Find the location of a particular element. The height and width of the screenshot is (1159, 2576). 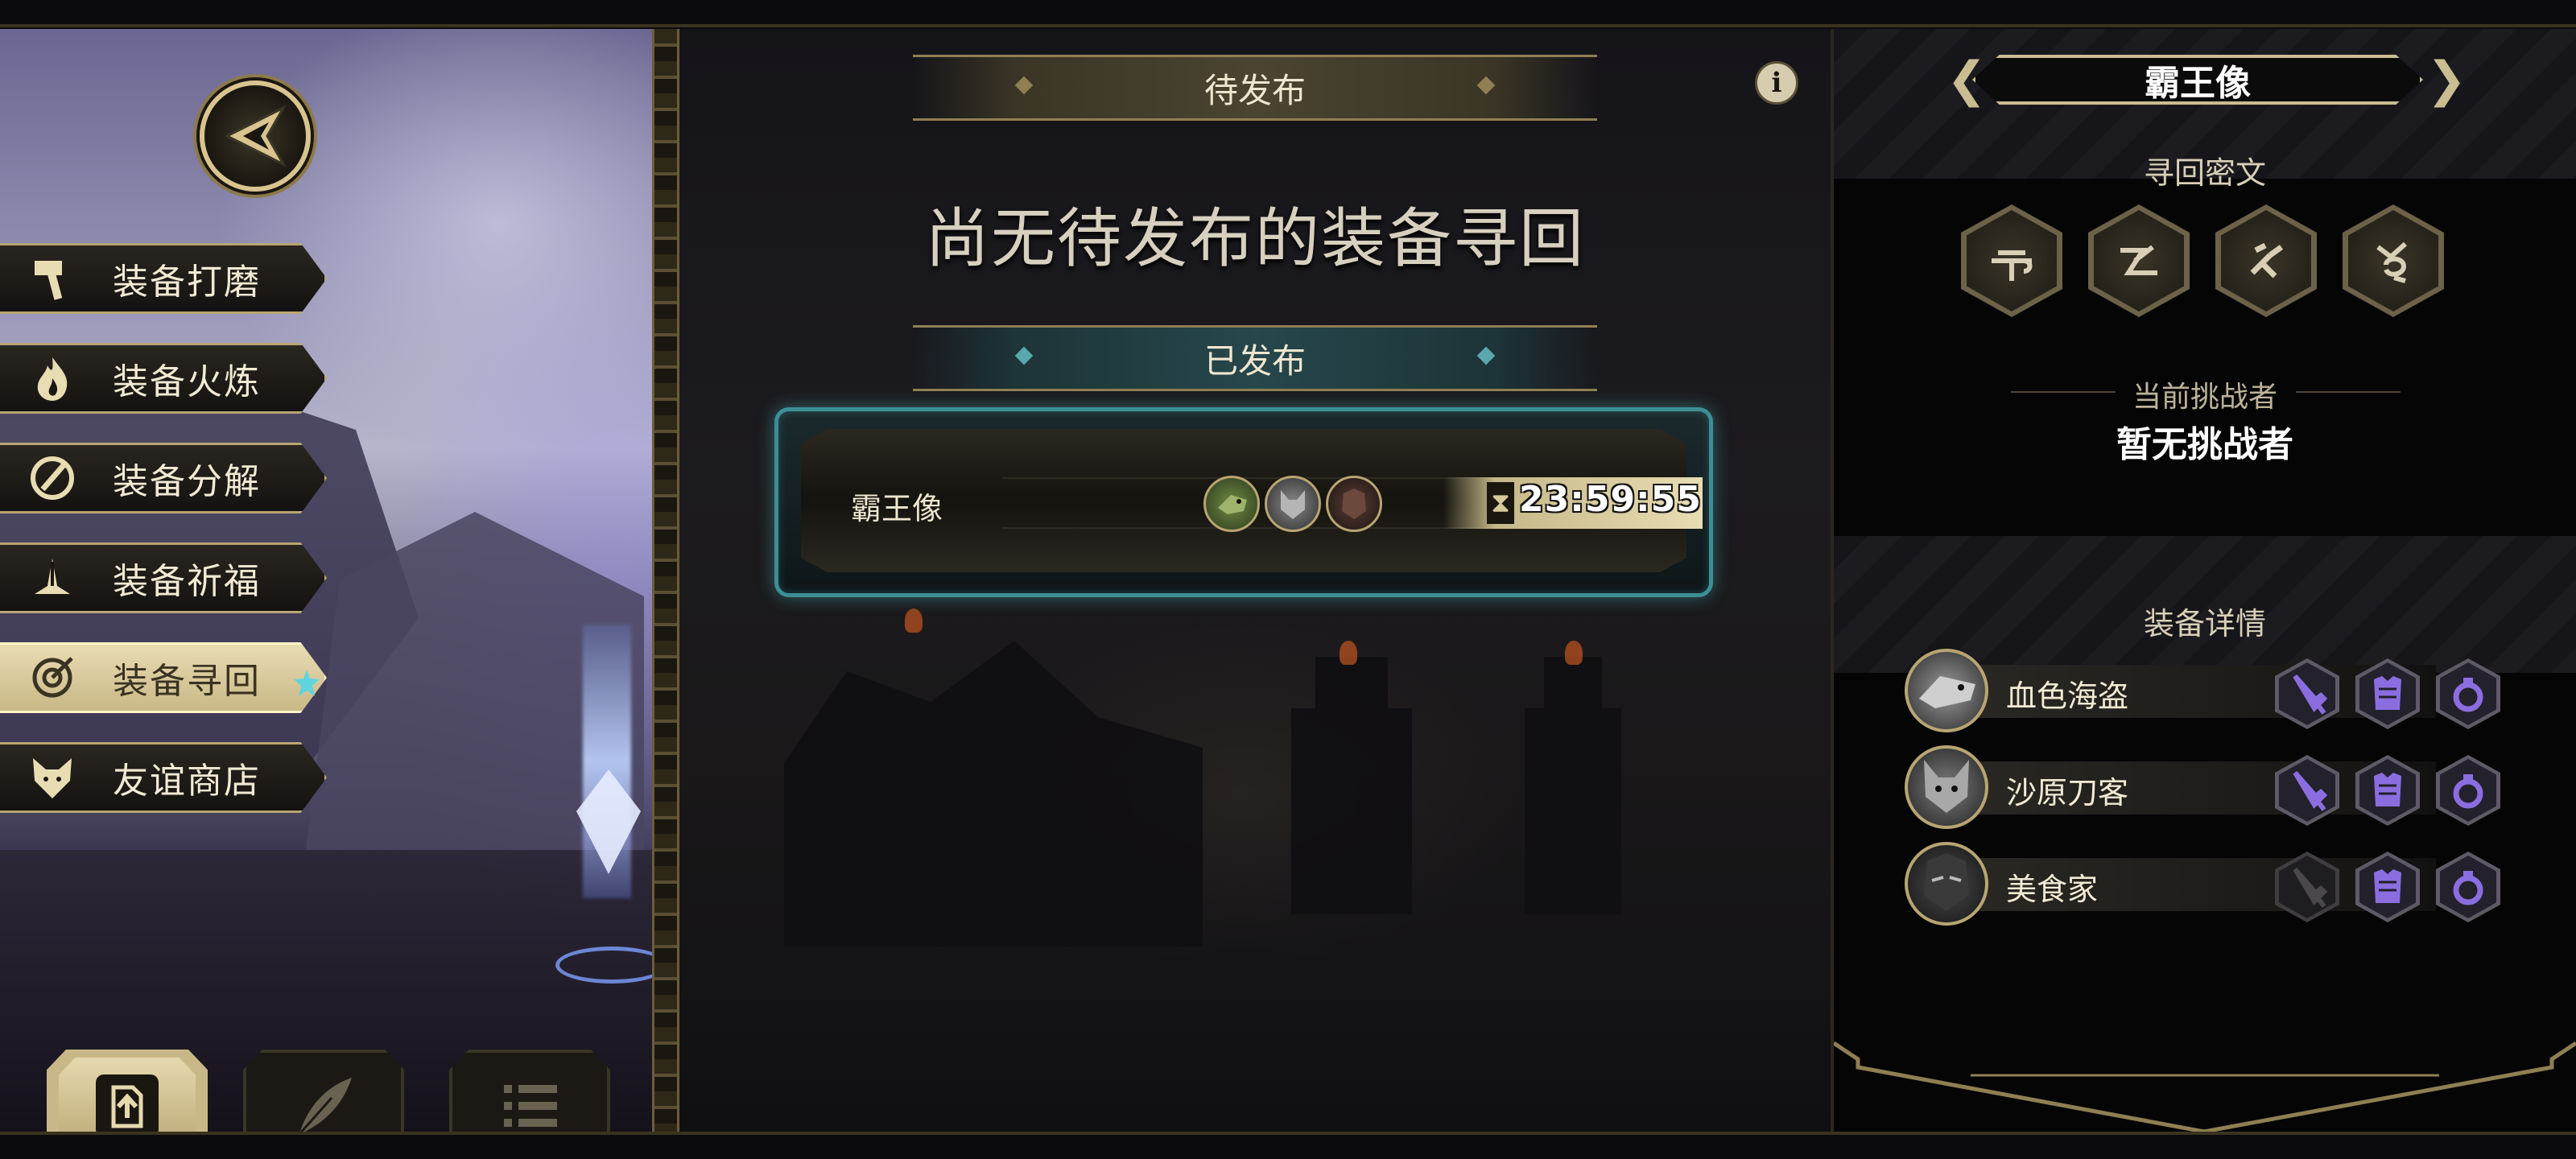

upload-button is located at coordinates (127, 1091).